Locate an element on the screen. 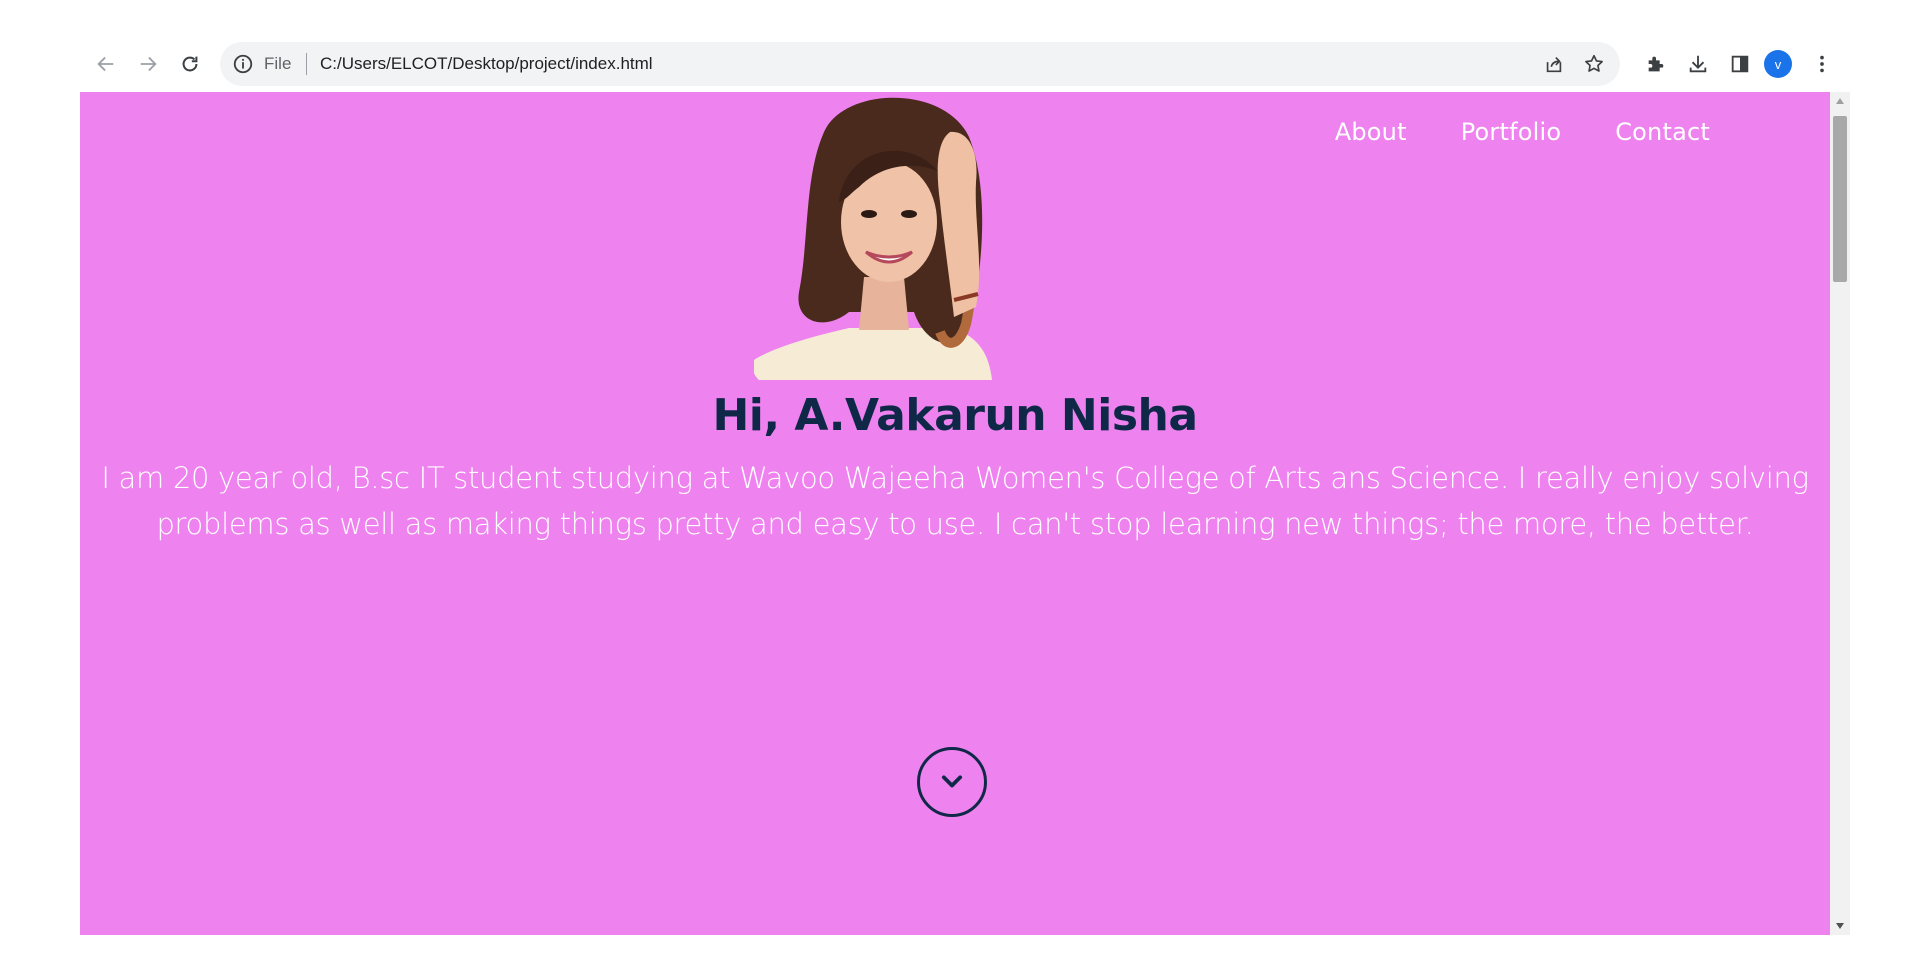 This screenshot has height=971, width=1920. star-icon is located at coordinates (1594, 63).